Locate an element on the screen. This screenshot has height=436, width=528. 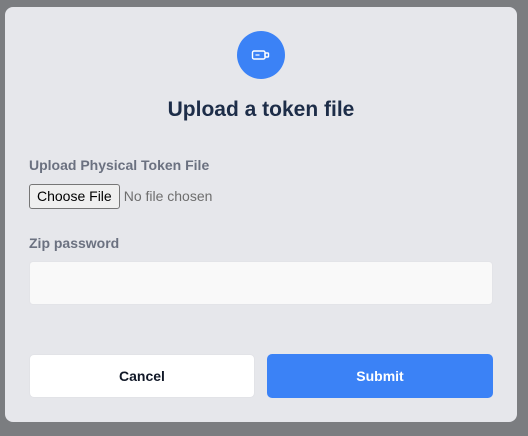
token-device-icon is located at coordinates (261, 55).